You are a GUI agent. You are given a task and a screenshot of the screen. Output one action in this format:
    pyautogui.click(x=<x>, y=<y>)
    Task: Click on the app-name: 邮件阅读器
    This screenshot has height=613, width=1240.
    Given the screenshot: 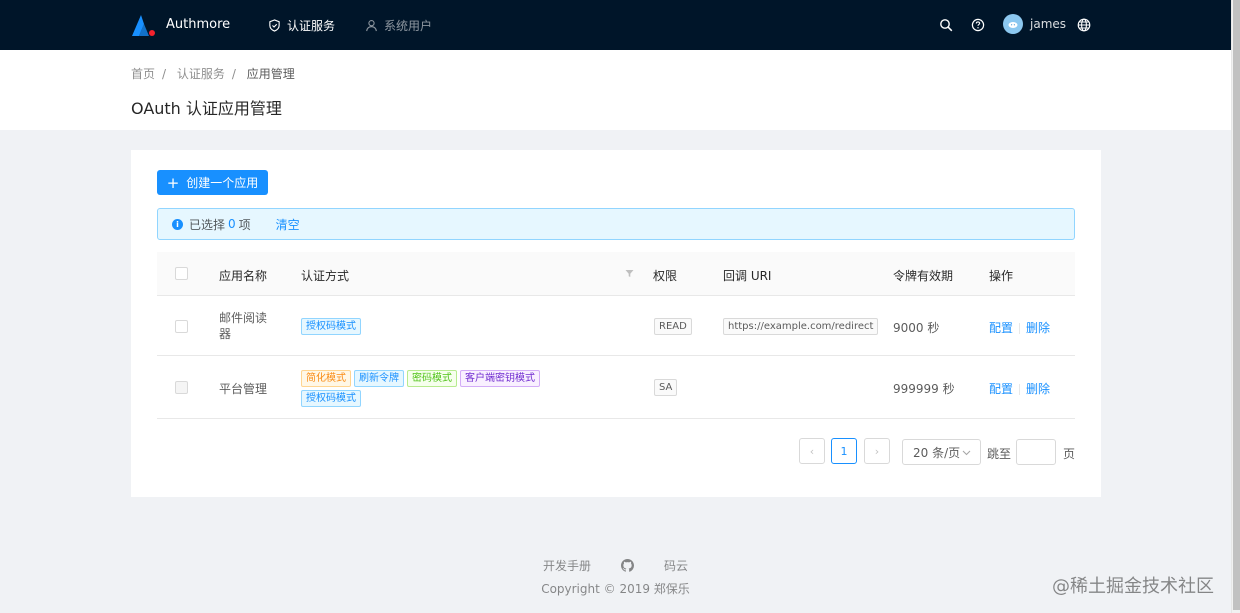 What is the action you would take?
    pyautogui.click(x=243, y=326)
    